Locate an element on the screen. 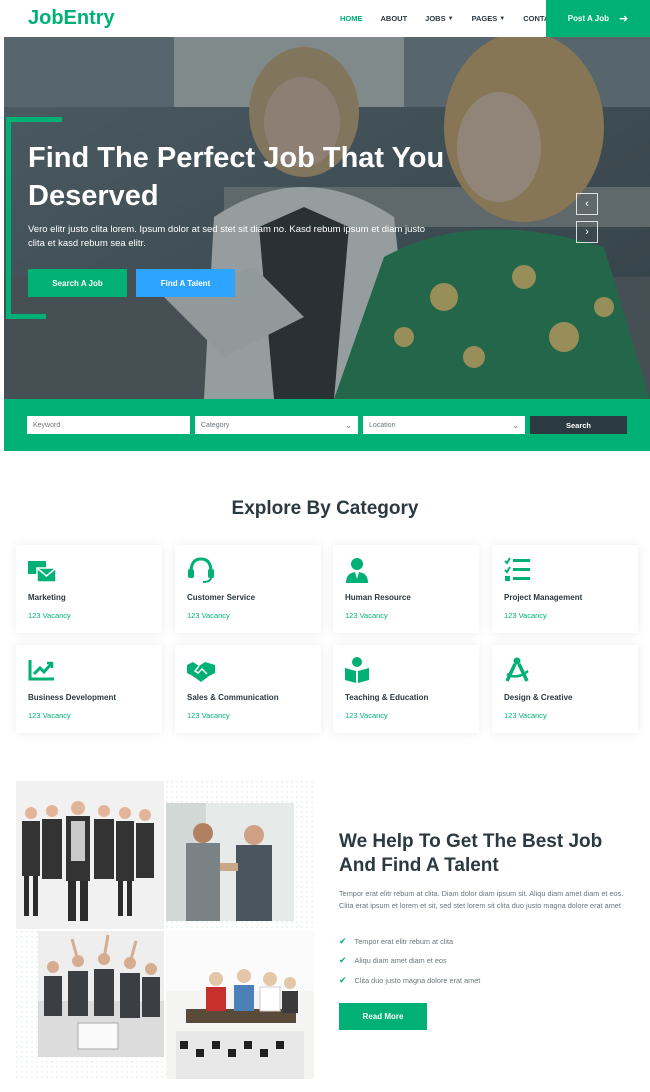 The image size is (650, 1092). category-name: Customer Service is located at coordinates (221, 597).